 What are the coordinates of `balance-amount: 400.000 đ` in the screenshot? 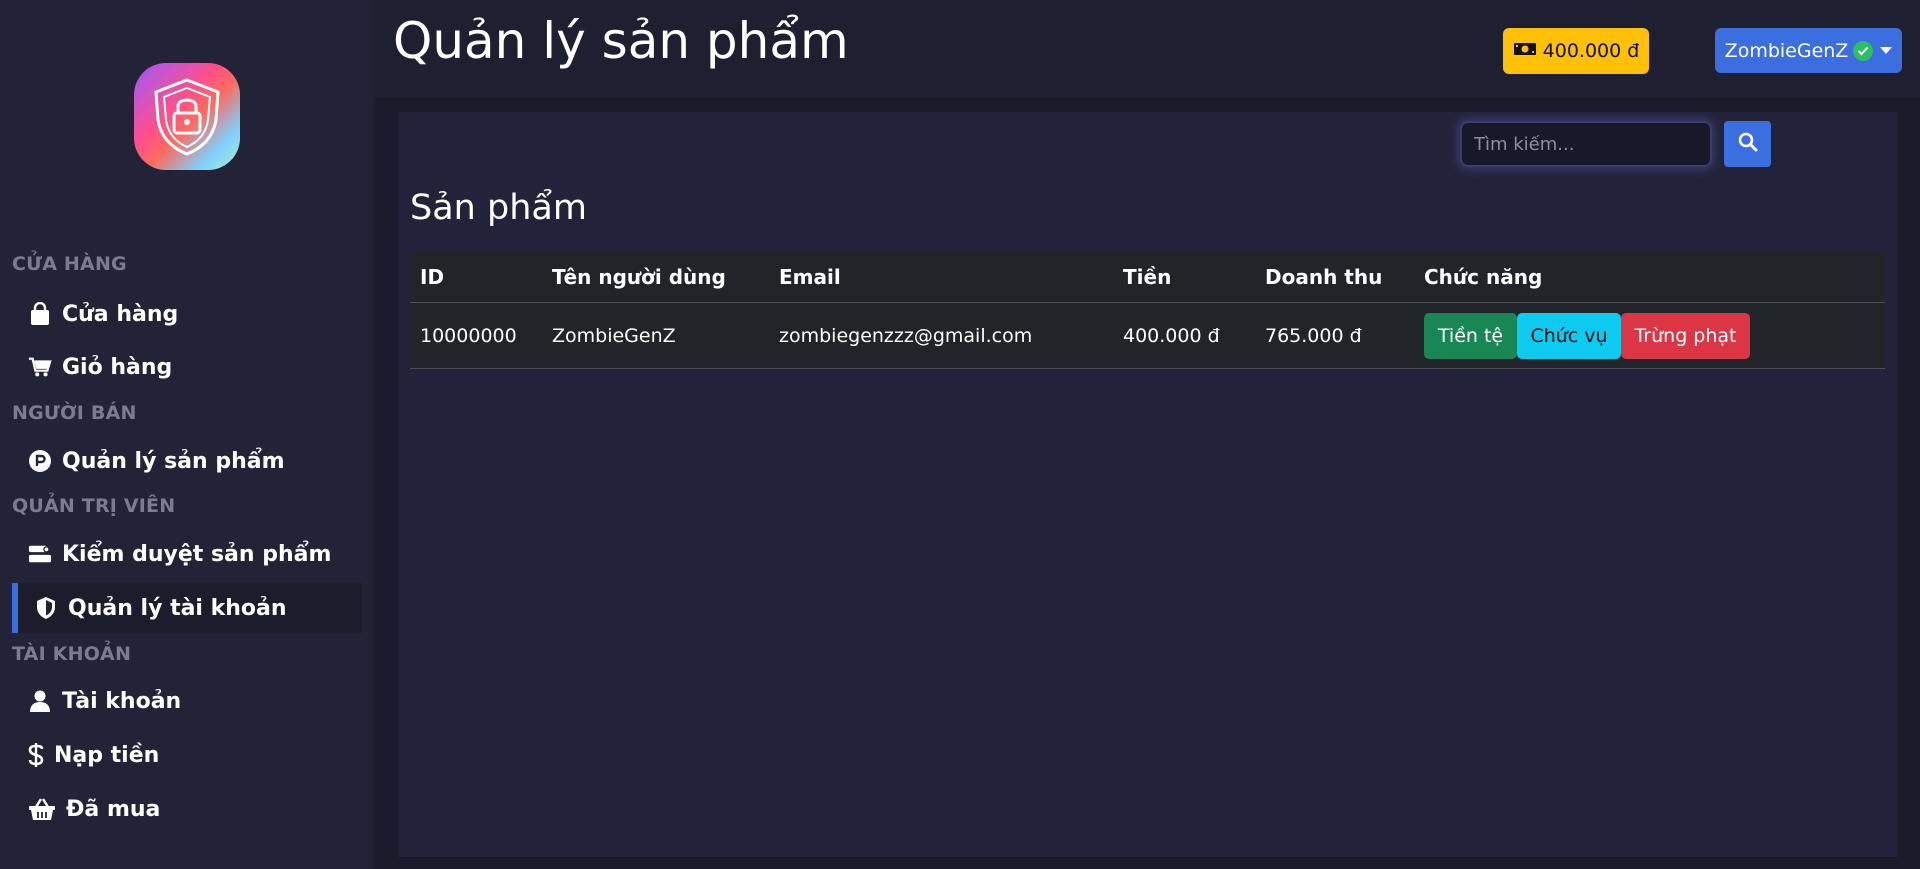 It's located at (1591, 51).